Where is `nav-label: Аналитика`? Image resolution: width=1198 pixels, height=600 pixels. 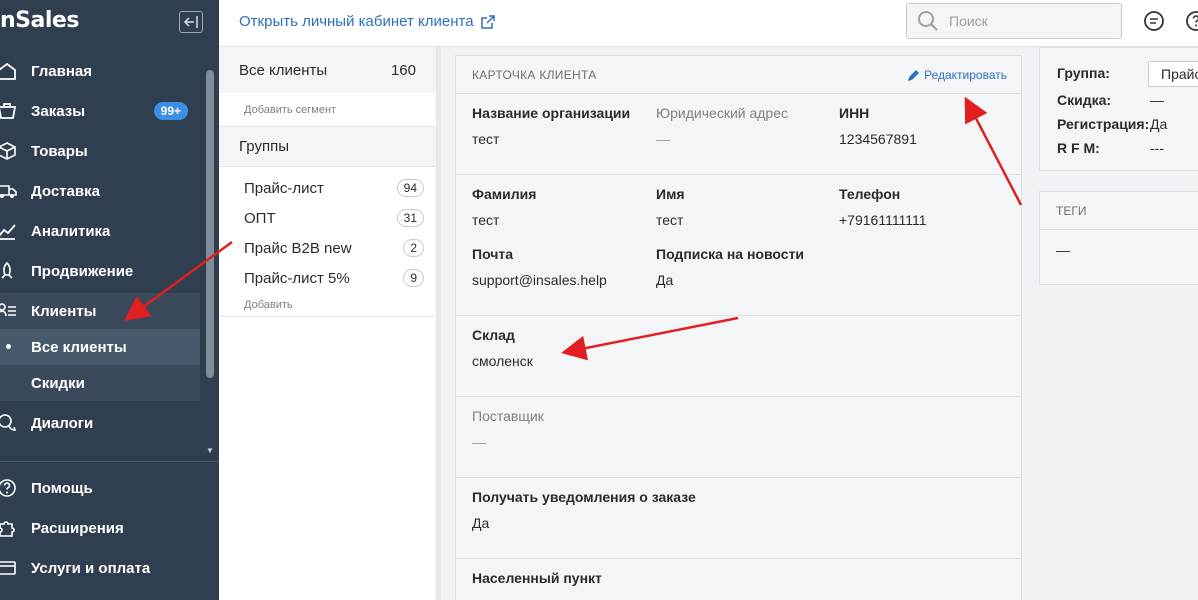
nav-label: Аналитика is located at coordinates (71, 231).